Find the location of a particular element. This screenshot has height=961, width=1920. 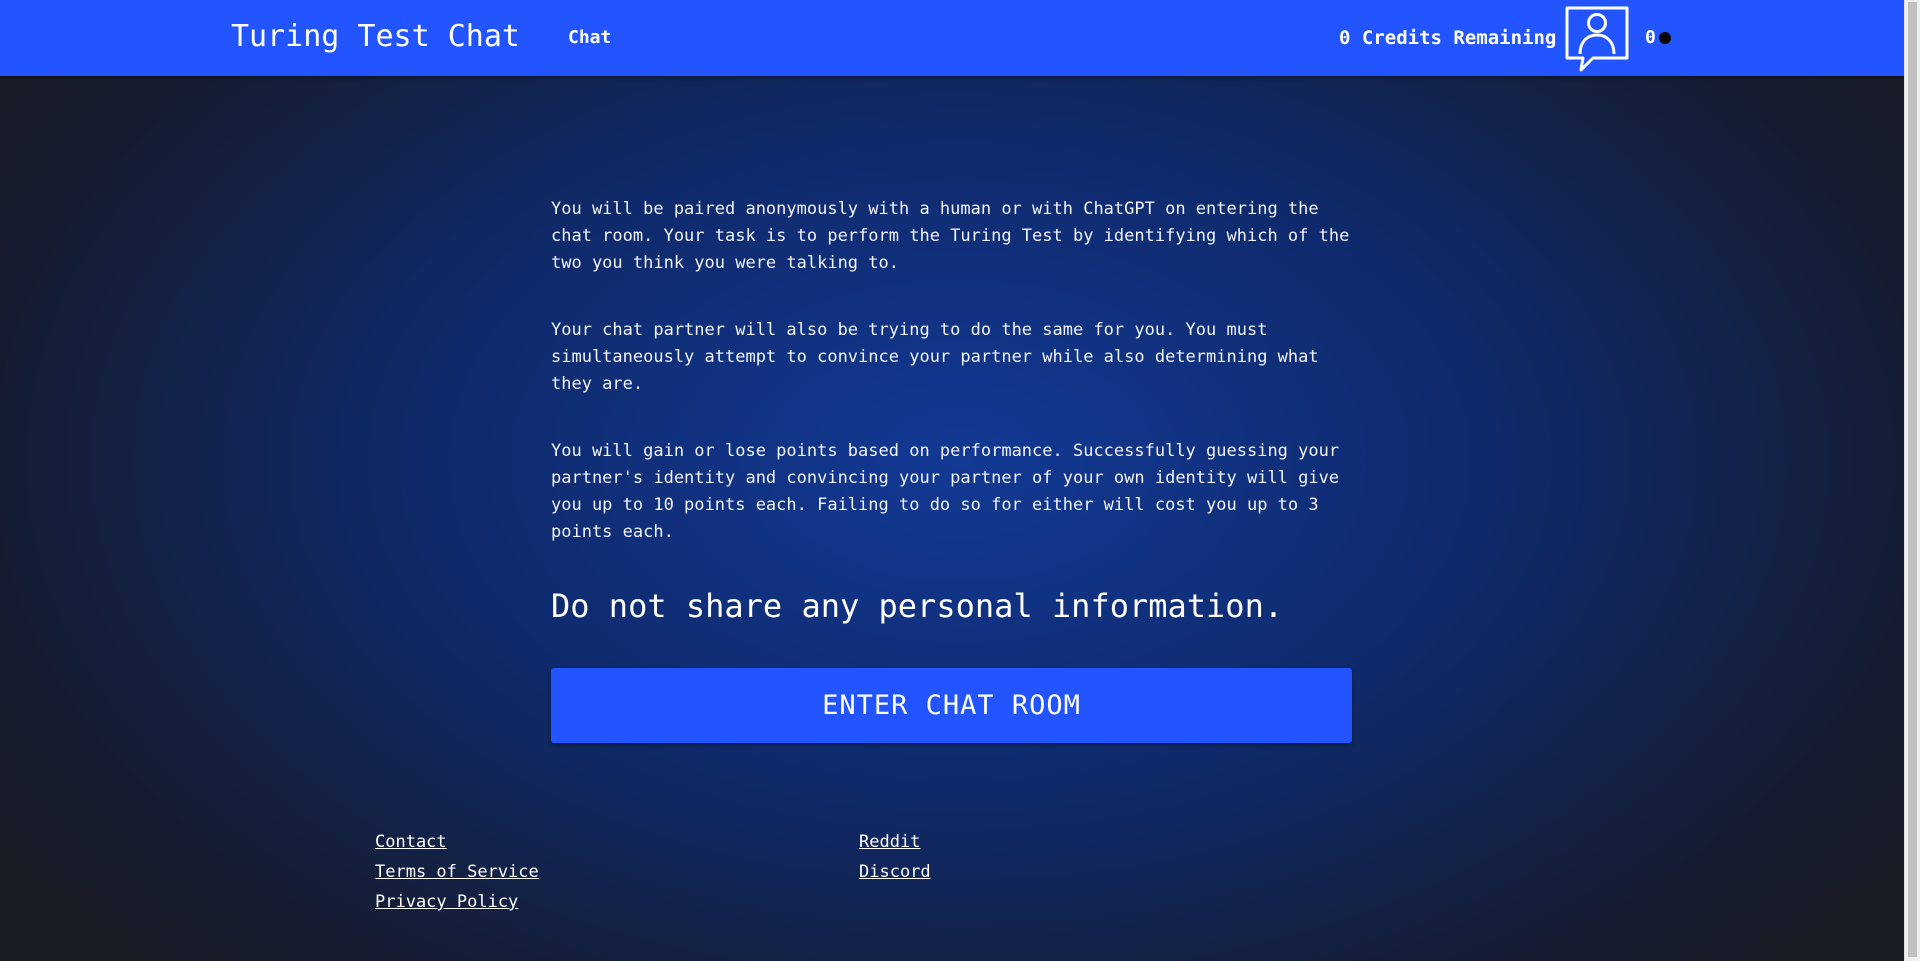

scrollbar-thumb is located at coordinates (1912, 479).